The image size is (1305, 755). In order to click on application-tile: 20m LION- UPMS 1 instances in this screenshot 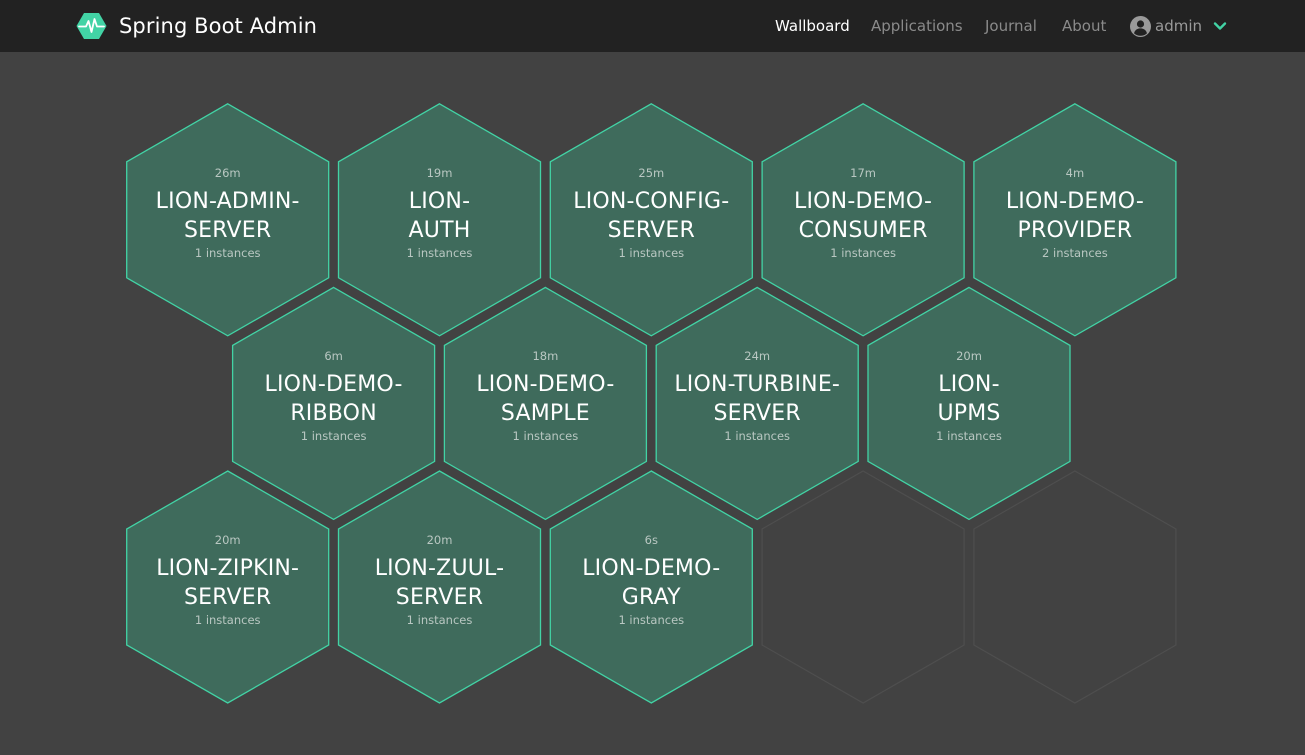, I will do `click(969, 396)`.